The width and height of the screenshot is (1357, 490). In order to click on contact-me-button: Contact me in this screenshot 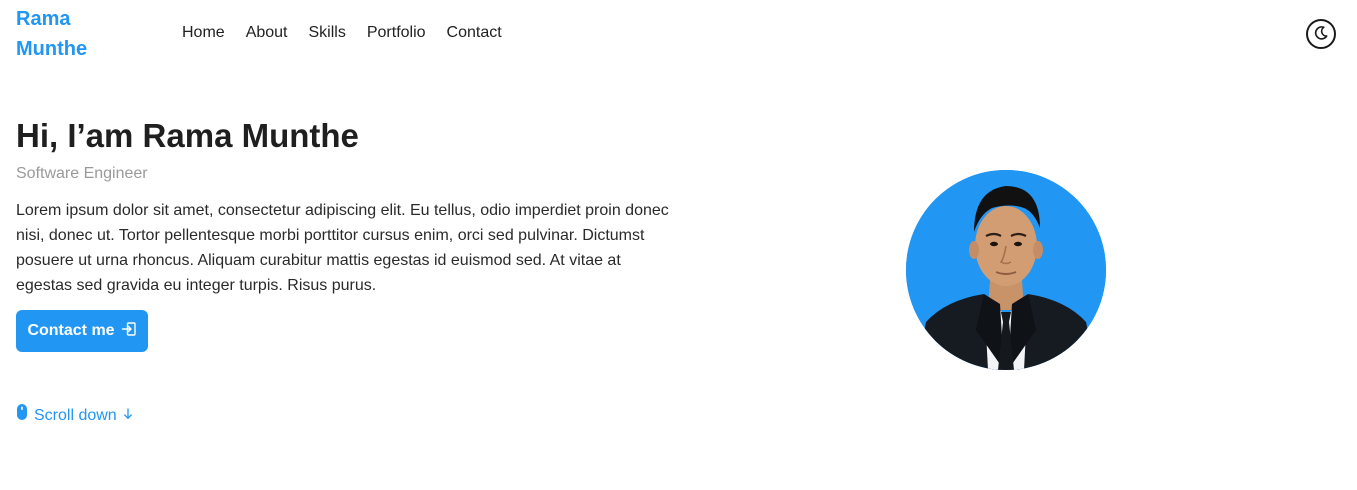, I will do `click(82, 331)`.